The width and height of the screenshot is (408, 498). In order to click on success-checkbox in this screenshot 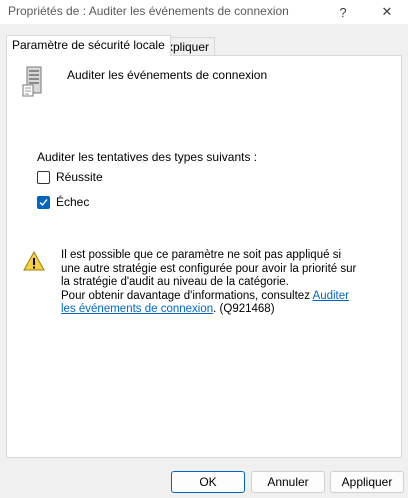, I will do `click(43, 177)`.